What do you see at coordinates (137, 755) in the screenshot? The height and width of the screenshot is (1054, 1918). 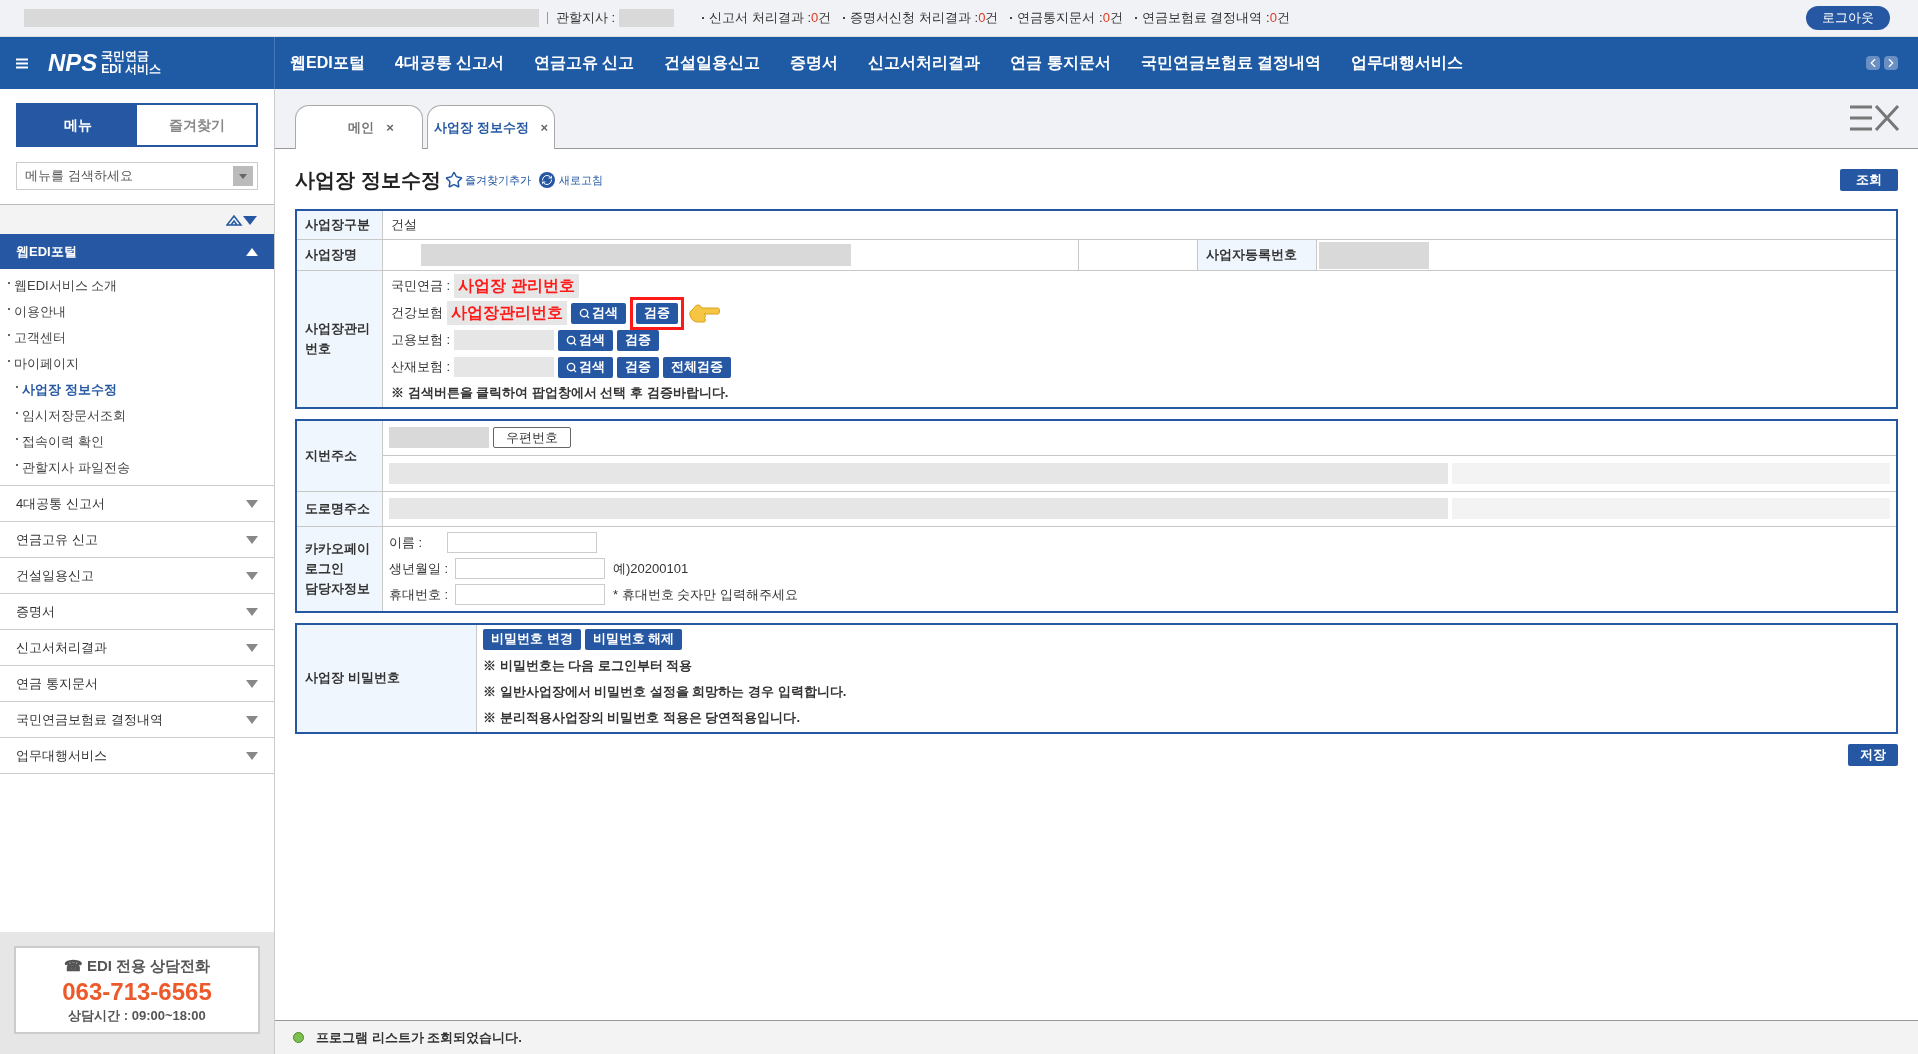 I see `menu-section: 업무대행서비스` at bounding box center [137, 755].